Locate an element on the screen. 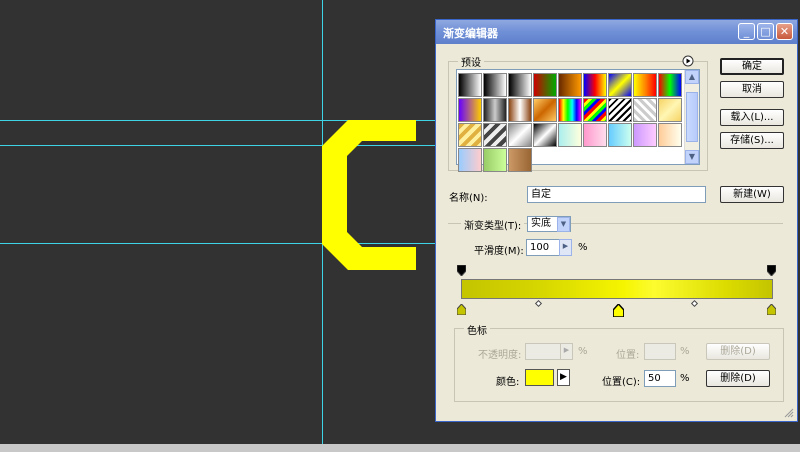 The width and height of the screenshot is (800, 452). name-input: 自定 is located at coordinates (616, 194).